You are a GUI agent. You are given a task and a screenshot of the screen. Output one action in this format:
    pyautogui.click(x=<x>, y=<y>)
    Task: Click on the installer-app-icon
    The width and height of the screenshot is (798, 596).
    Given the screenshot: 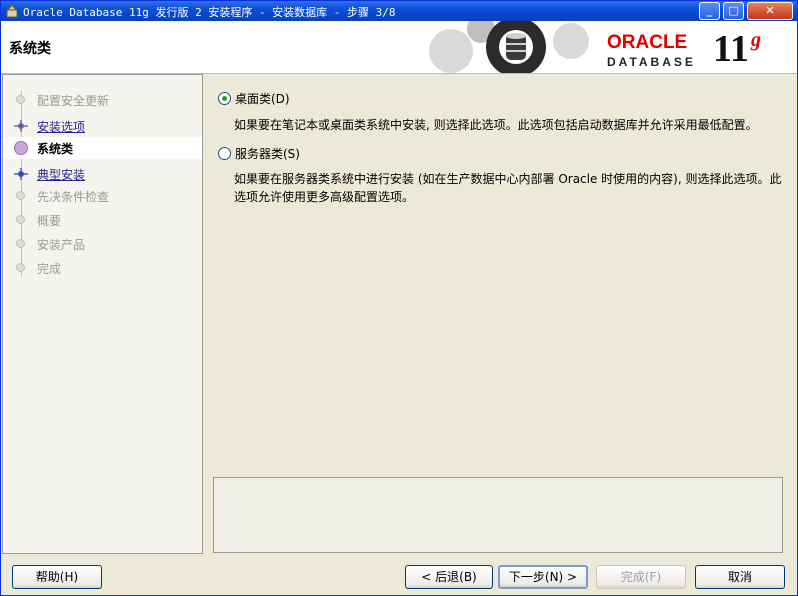 What is the action you would take?
    pyautogui.click(x=12, y=11)
    